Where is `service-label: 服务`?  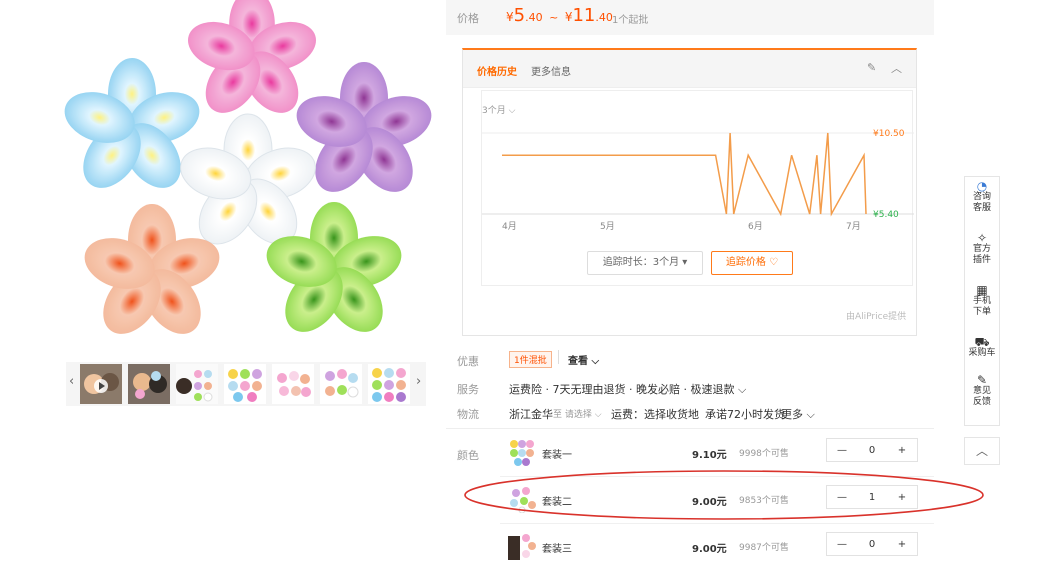
service-label: 服务 is located at coordinates (468, 389).